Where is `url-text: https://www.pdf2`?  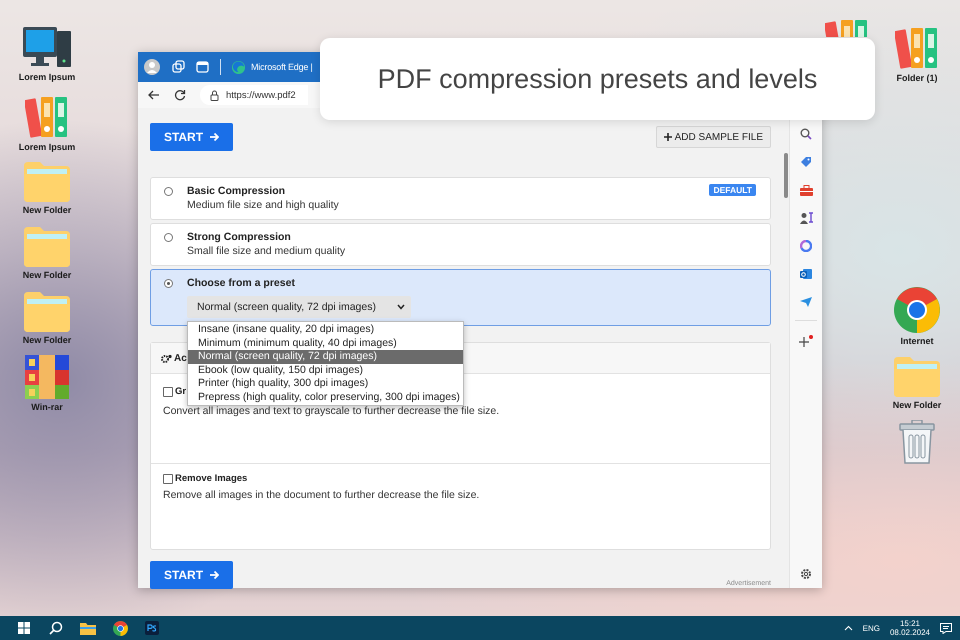
url-text: https://www.pdf2 is located at coordinates (261, 95).